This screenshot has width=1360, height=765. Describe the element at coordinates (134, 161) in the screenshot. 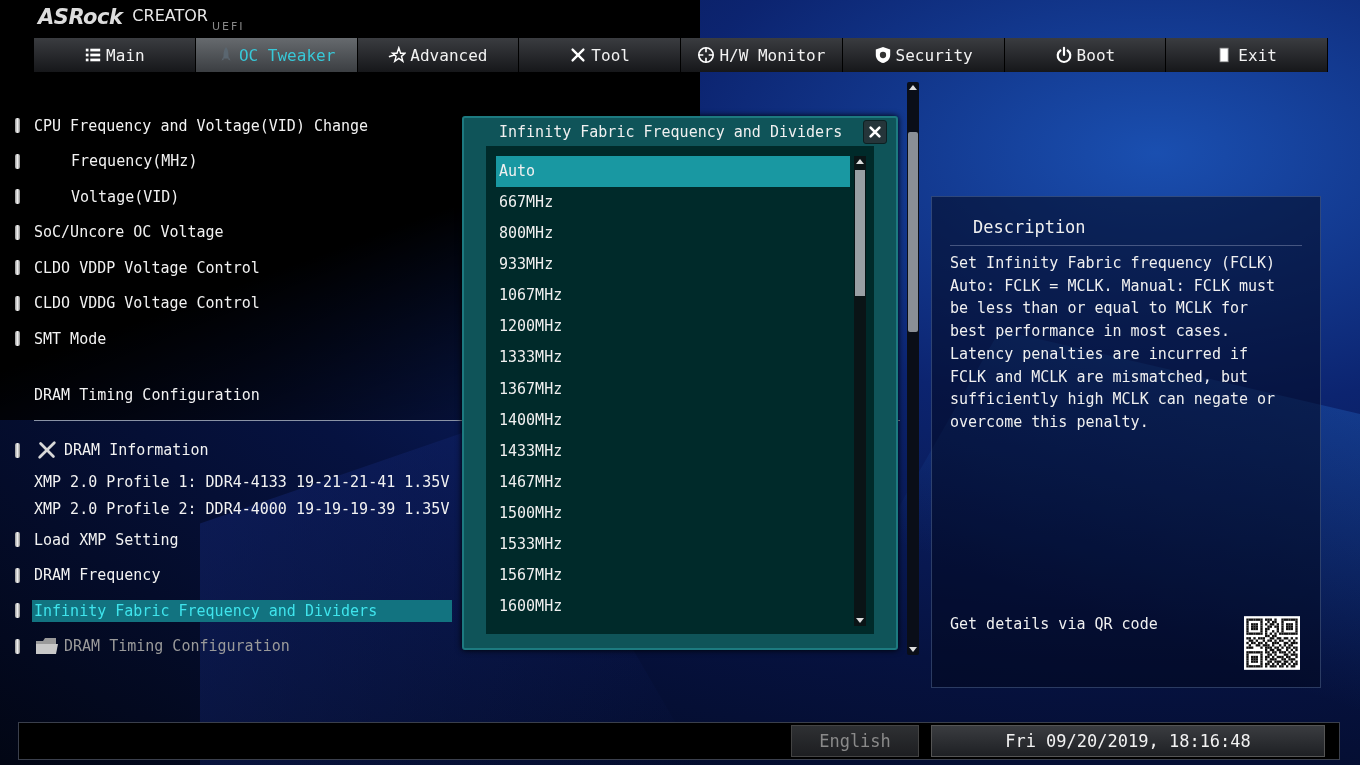

I see `menu-item: Frequency(MHz)` at that location.